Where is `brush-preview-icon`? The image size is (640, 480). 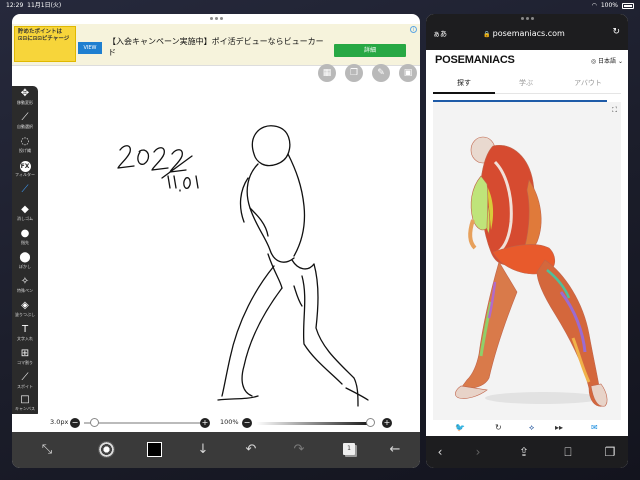 brush-preview-icon is located at coordinates (106, 449).